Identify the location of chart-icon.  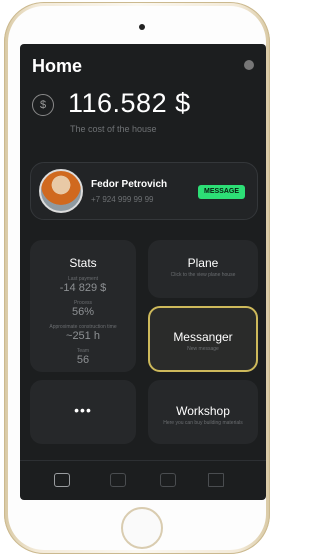
(216, 480).